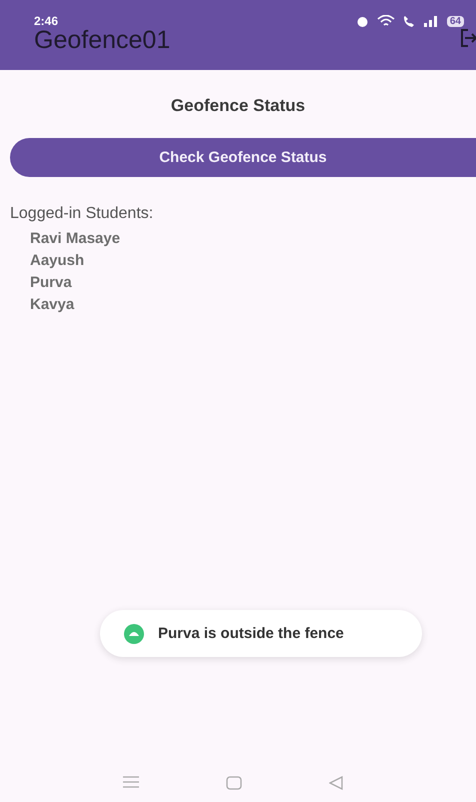  Describe the element at coordinates (468, 38) in the screenshot. I see `logout-icon` at that location.